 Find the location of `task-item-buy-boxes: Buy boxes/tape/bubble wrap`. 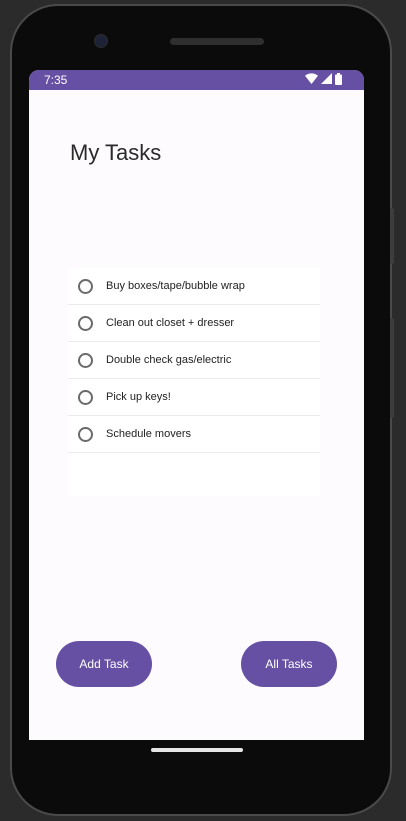

task-item-buy-boxes: Buy boxes/tape/bubble wrap is located at coordinates (194, 286).